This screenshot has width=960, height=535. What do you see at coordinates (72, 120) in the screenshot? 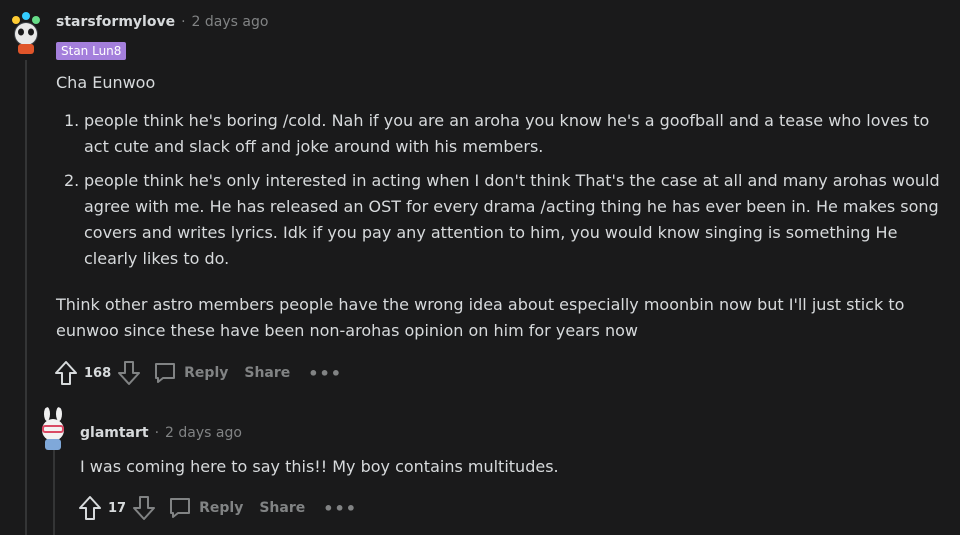
I see `list-number: 1.` at bounding box center [72, 120].